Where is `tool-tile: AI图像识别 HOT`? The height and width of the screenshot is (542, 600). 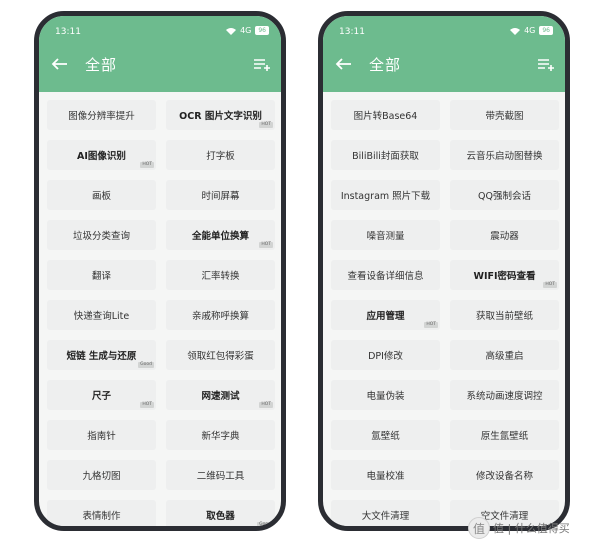
tool-tile: AI图像识别 HOT is located at coordinates (101, 155).